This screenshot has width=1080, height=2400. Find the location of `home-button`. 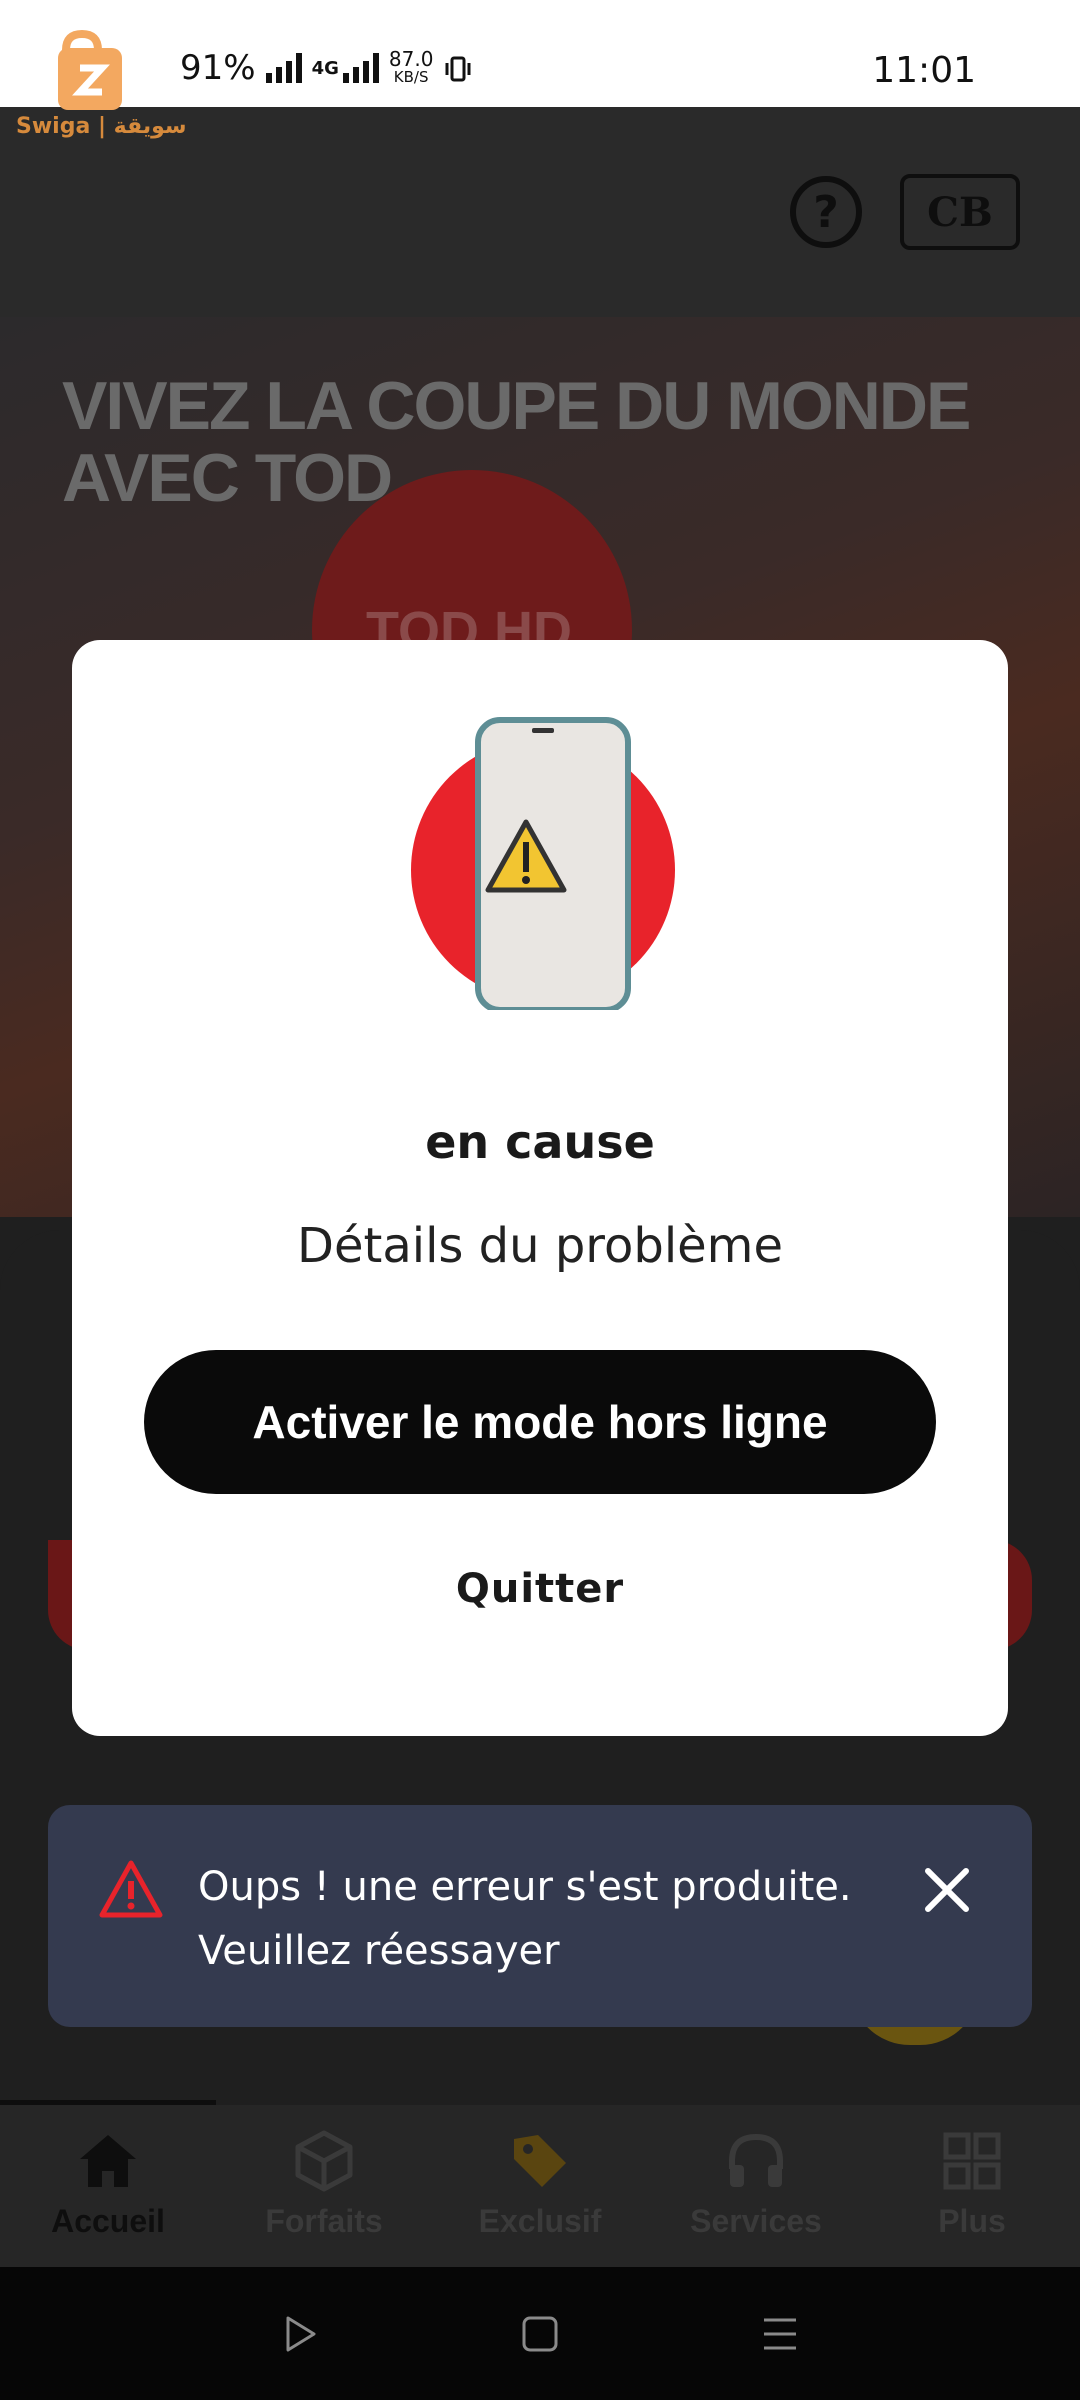

home-button is located at coordinates (540, 2334).